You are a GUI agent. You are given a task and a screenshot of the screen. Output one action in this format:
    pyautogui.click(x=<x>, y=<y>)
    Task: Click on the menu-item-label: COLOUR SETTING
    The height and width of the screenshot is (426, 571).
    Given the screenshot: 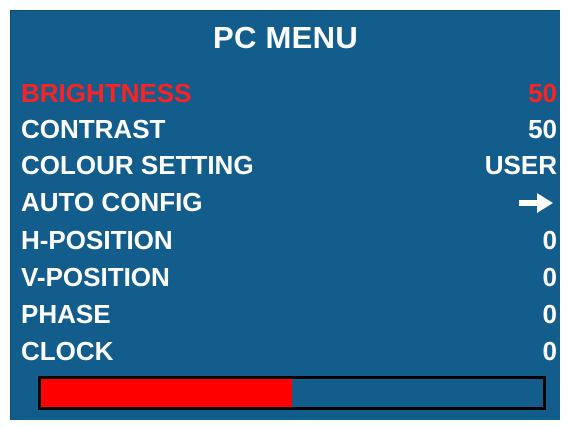 What is the action you would take?
    pyautogui.click(x=137, y=165)
    